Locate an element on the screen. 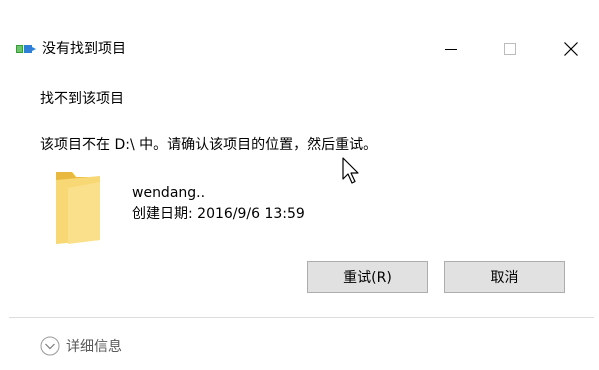 This screenshot has height=370, width=599. item-created-date: 创建日期: 2016/9/6 13:59 is located at coordinates (218, 214).